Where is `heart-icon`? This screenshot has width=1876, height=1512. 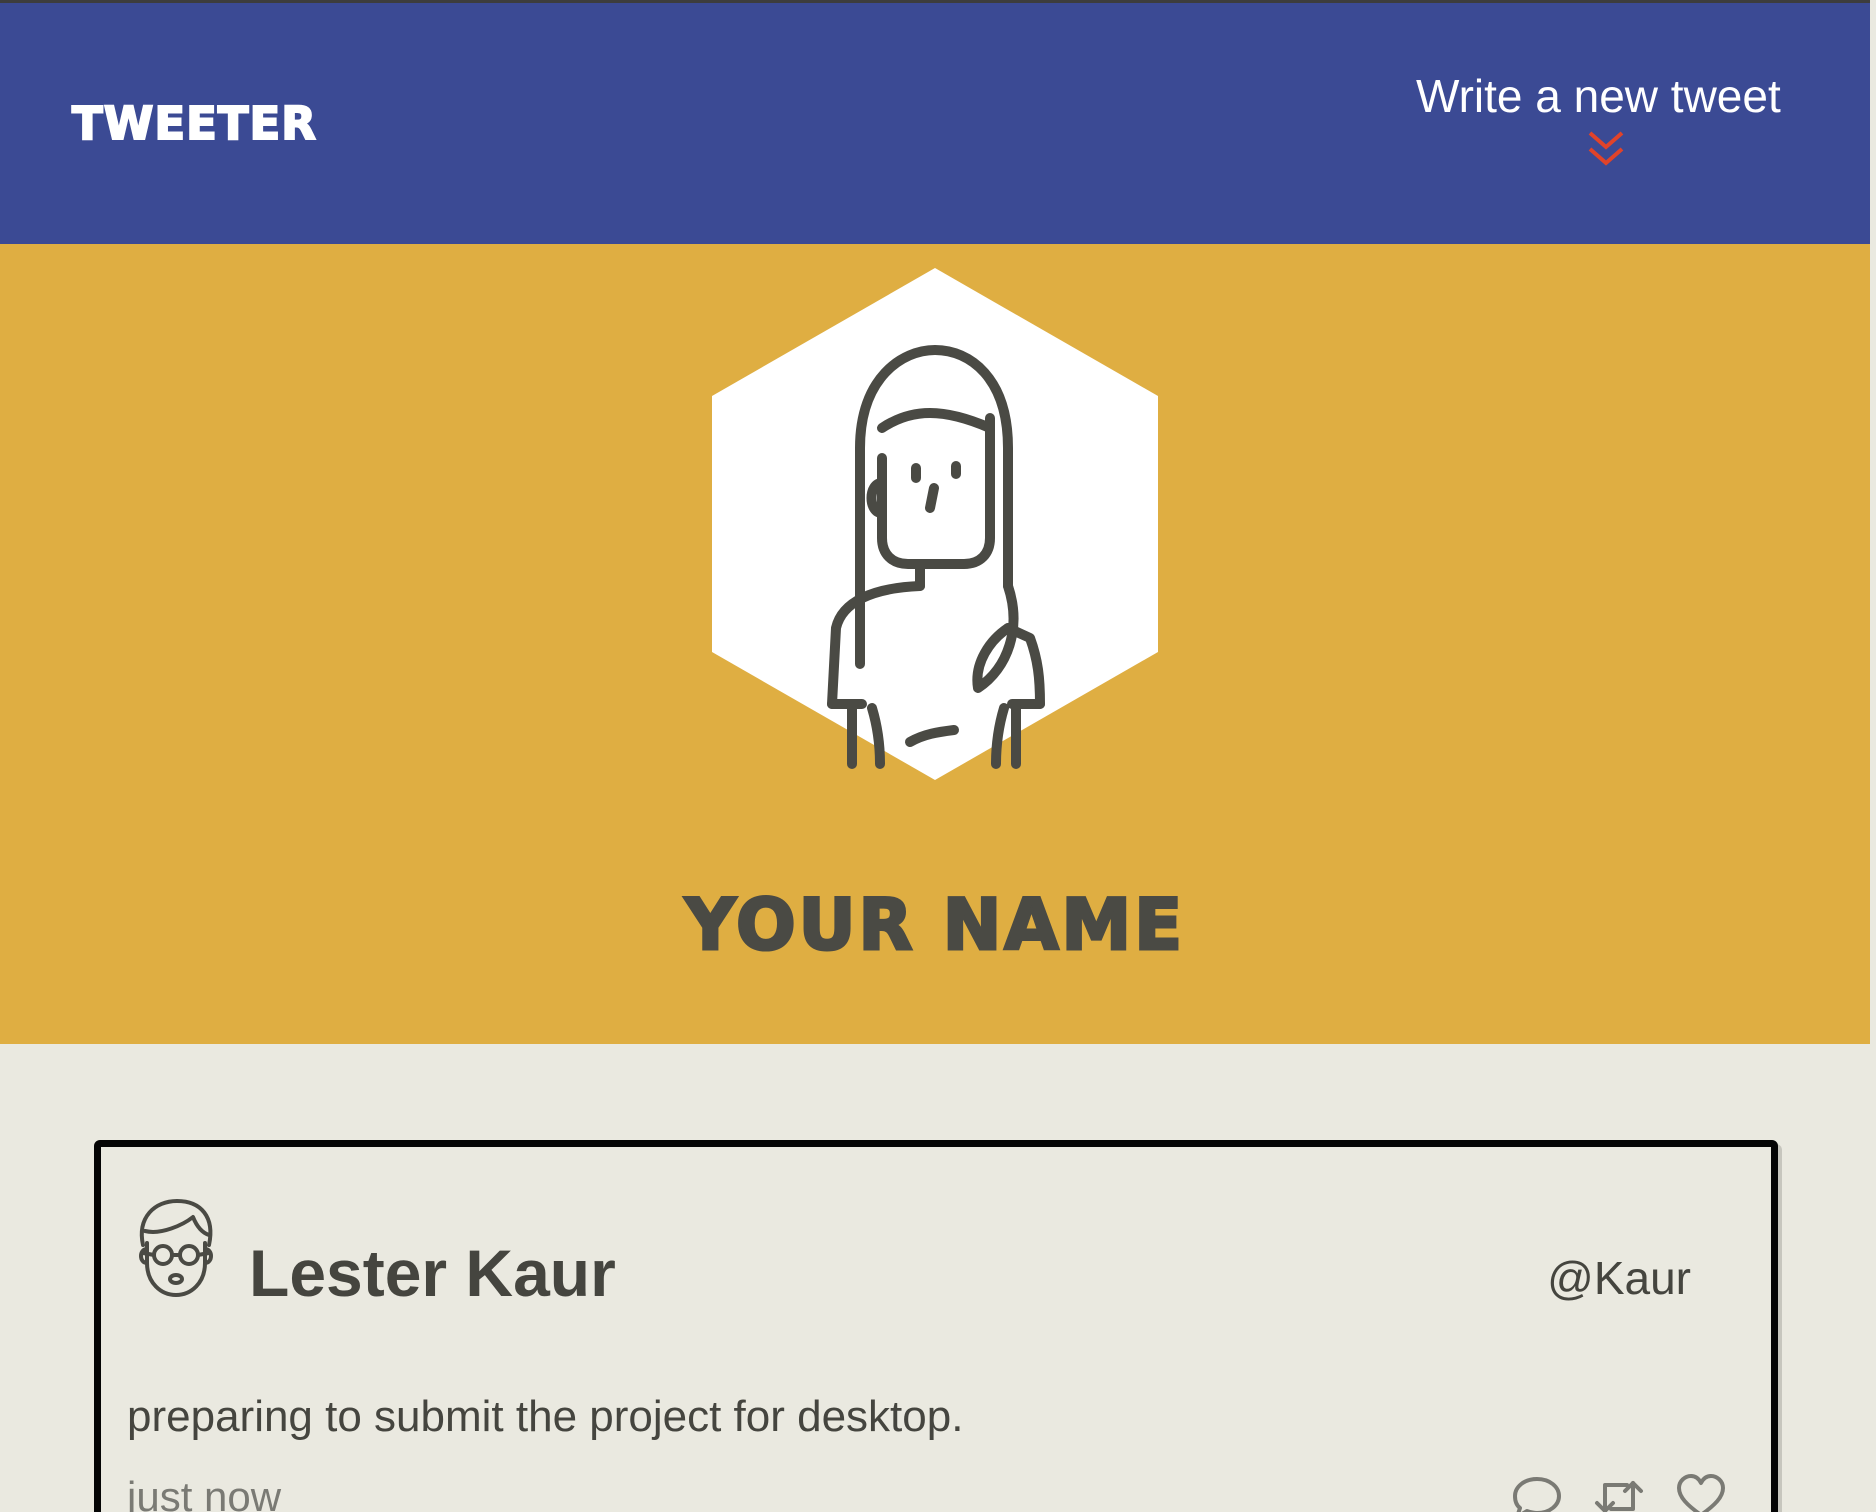
heart-icon is located at coordinates (1701, 1491).